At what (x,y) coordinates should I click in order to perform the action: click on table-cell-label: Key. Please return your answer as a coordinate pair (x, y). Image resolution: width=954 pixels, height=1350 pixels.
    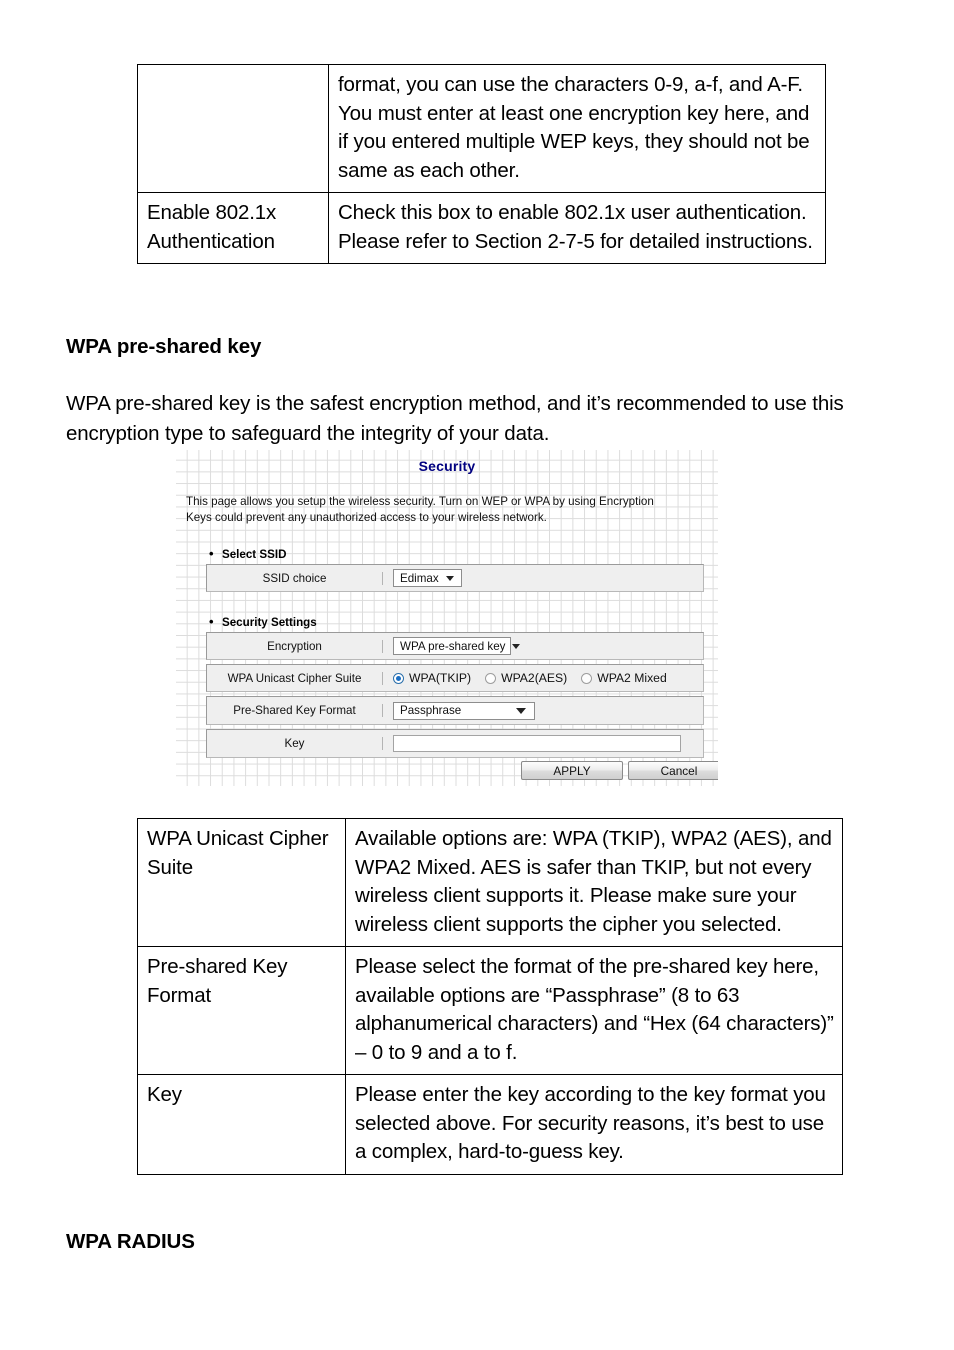
    Looking at the image, I should click on (241, 1124).